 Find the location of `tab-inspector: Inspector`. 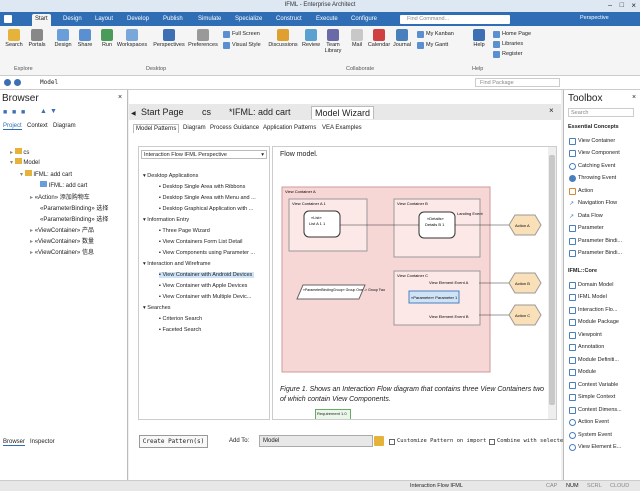

tab-inspector: Inspector is located at coordinates (42, 442).